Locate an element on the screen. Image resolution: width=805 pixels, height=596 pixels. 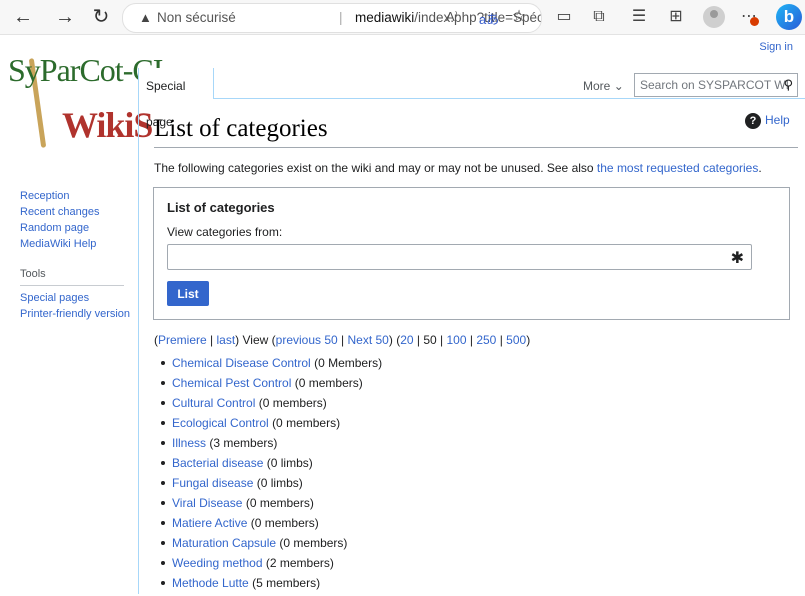
sign-in-link: Sign in is located at coordinates (776, 47).